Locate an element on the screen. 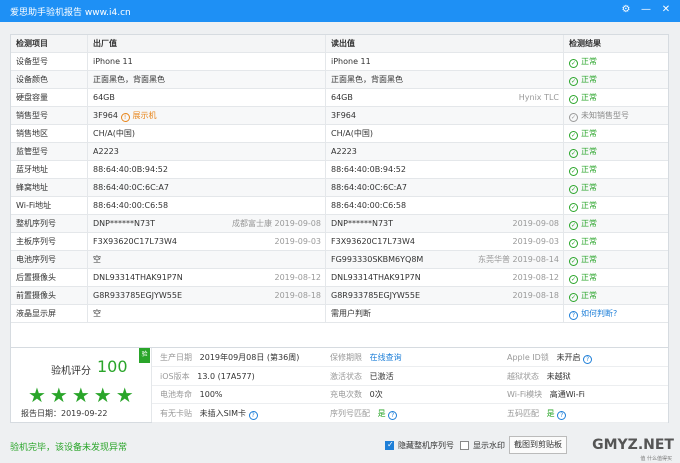 This screenshot has height=463, width=680. table-row: 监管型号 A2223 A2223 ✓ 正常 is located at coordinates (339, 152).